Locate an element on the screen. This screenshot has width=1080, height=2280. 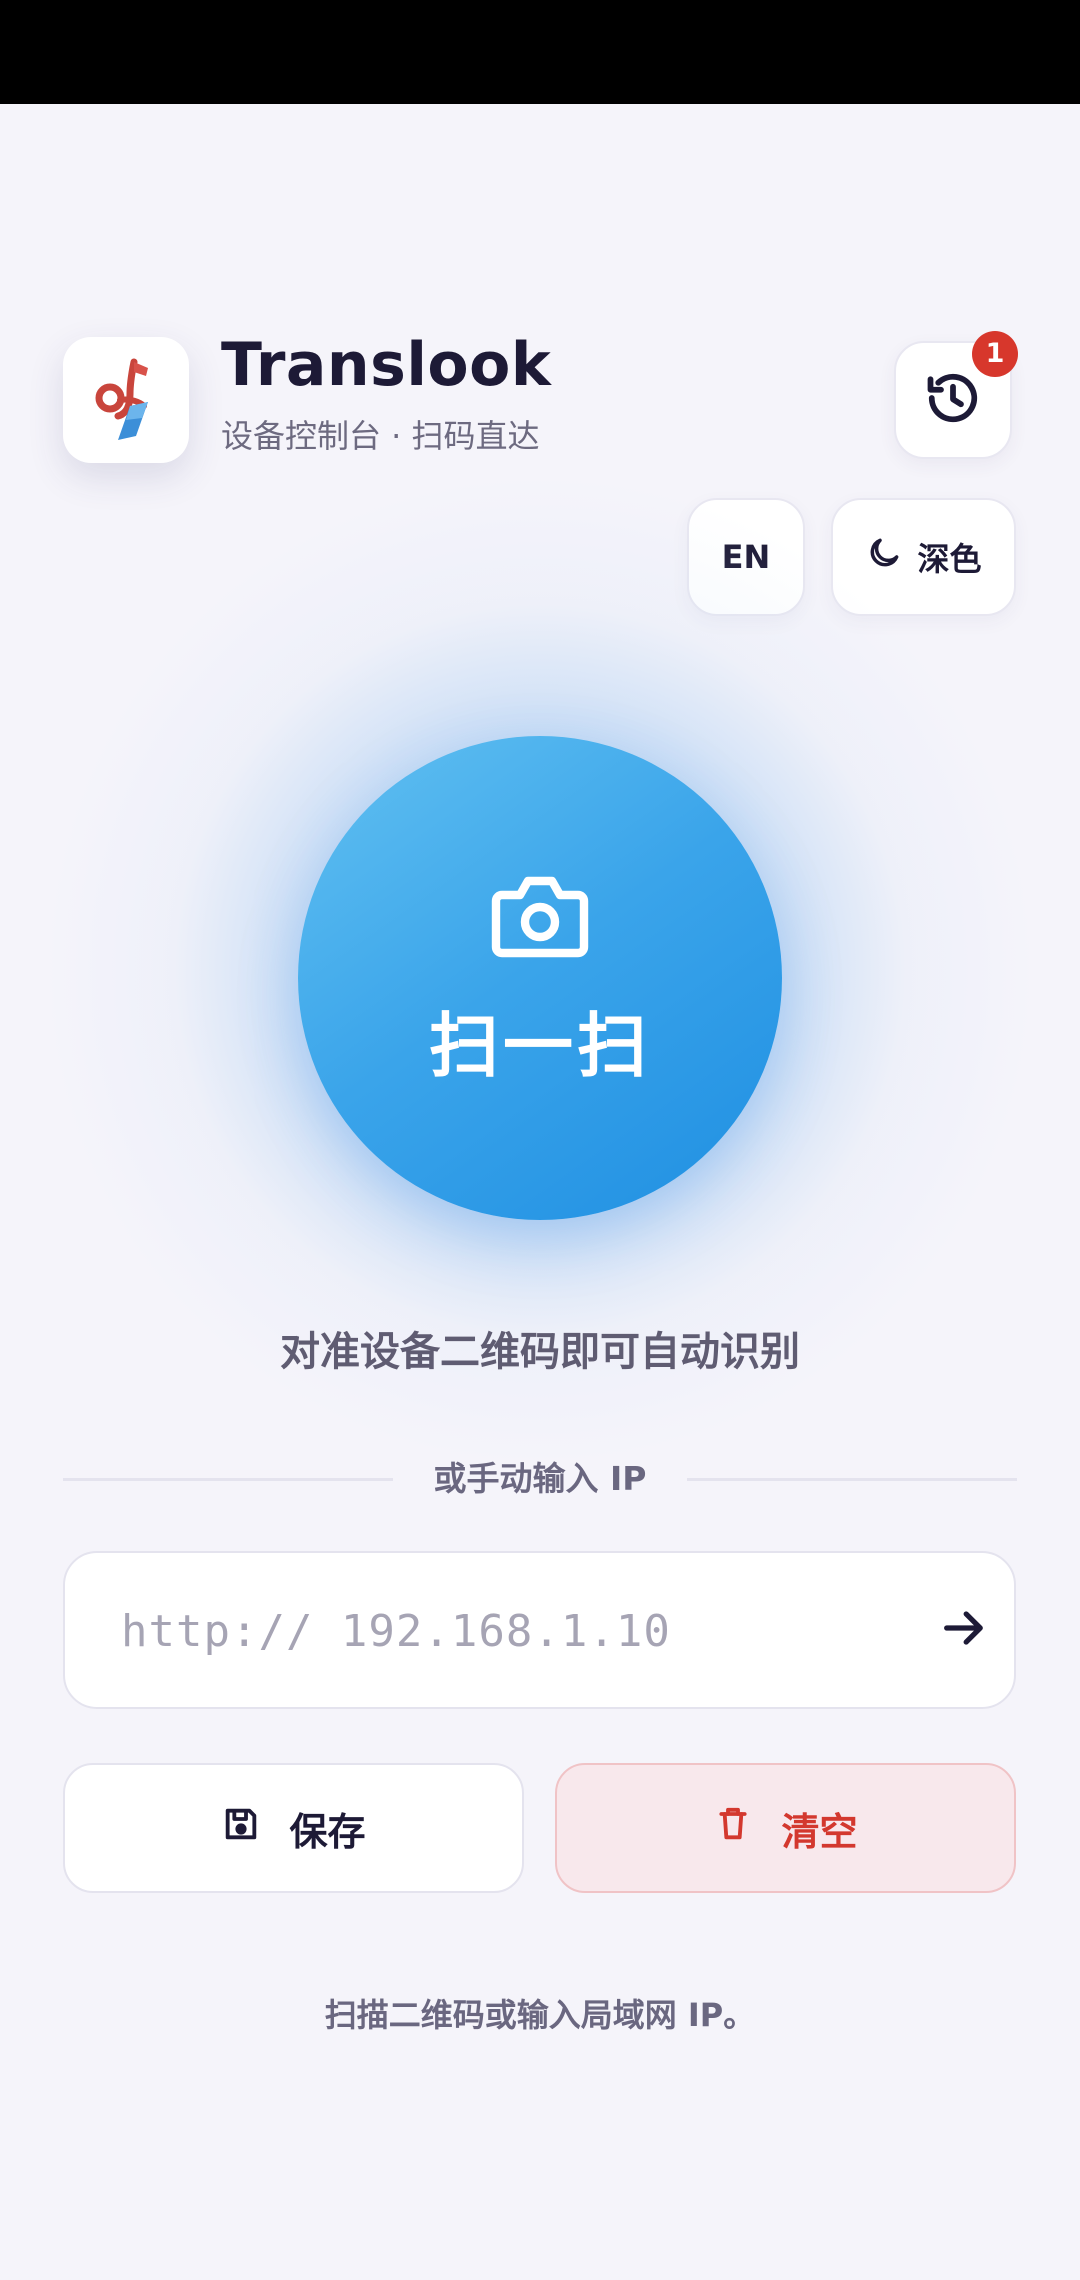
save-button-label: 保存 is located at coordinates (327, 1831).